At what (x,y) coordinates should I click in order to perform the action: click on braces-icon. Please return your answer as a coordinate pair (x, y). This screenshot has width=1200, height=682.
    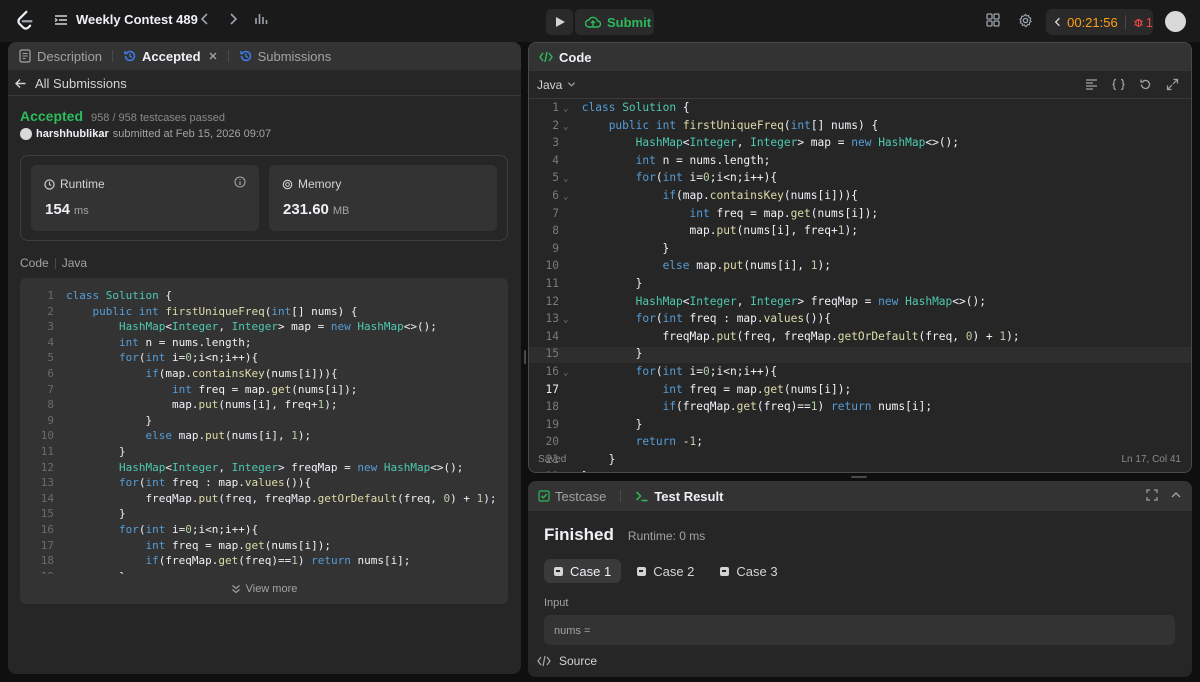
    Looking at the image, I should click on (1118, 84).